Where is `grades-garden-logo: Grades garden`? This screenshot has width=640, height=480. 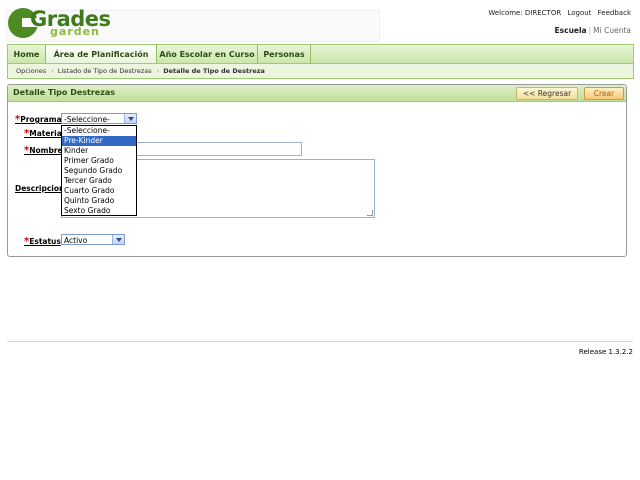
grades-garden-logo: Grades garden is located at coordinates (63, 23).